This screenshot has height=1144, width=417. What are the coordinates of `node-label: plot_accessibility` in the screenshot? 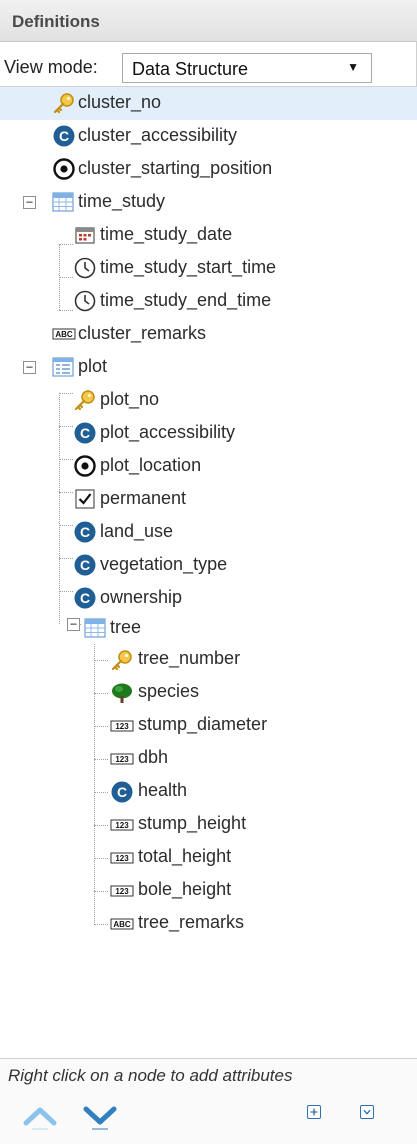 It's located at (168, 432).